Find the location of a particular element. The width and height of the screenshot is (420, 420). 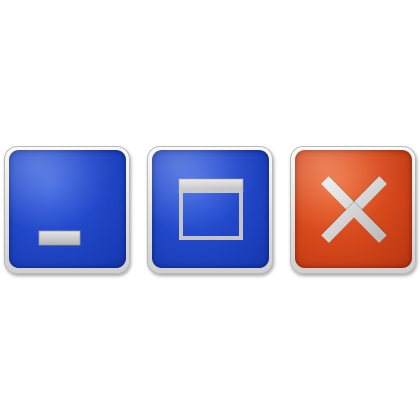

minimize-button-face is located at coordinates (67, 209).